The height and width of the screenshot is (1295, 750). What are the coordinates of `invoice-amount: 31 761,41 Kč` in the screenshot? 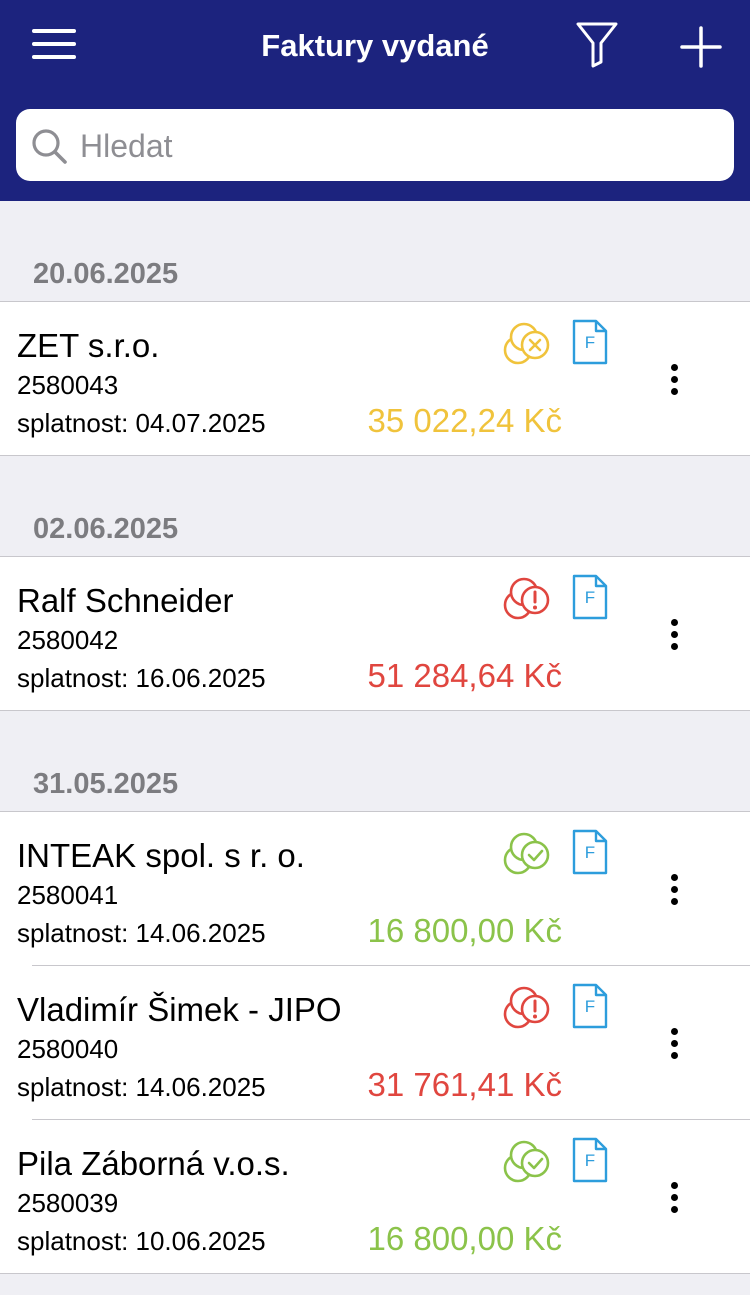 It's located at (465, 1084).